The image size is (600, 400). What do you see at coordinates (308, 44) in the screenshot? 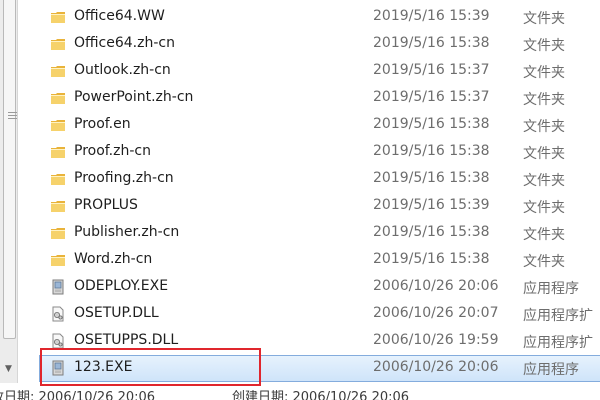
I see `file-row: Office64.zh-cn 2019/5/16 15:38 文件夹` at bounding box center [308, 44].